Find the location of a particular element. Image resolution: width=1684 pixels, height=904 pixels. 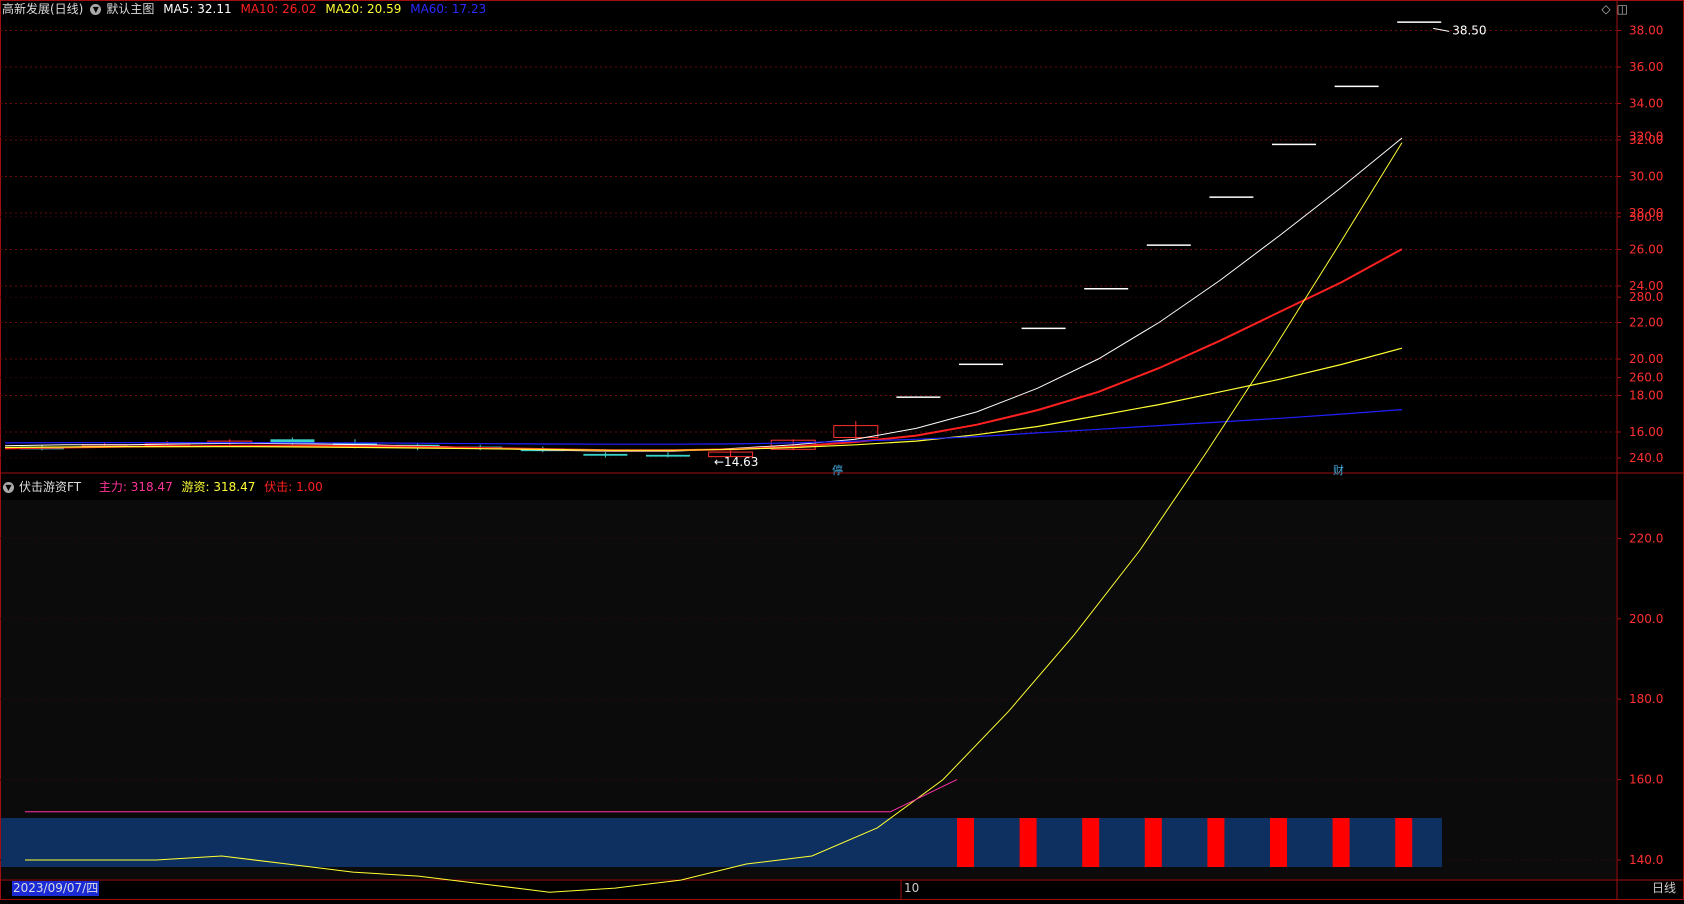

period-label: 日线 is located at coordinates (1664, 888).